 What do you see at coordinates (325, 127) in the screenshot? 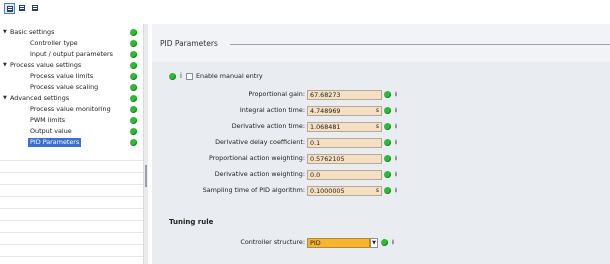
I see `field-value: 1.068481` at bounding box center [325, 127].